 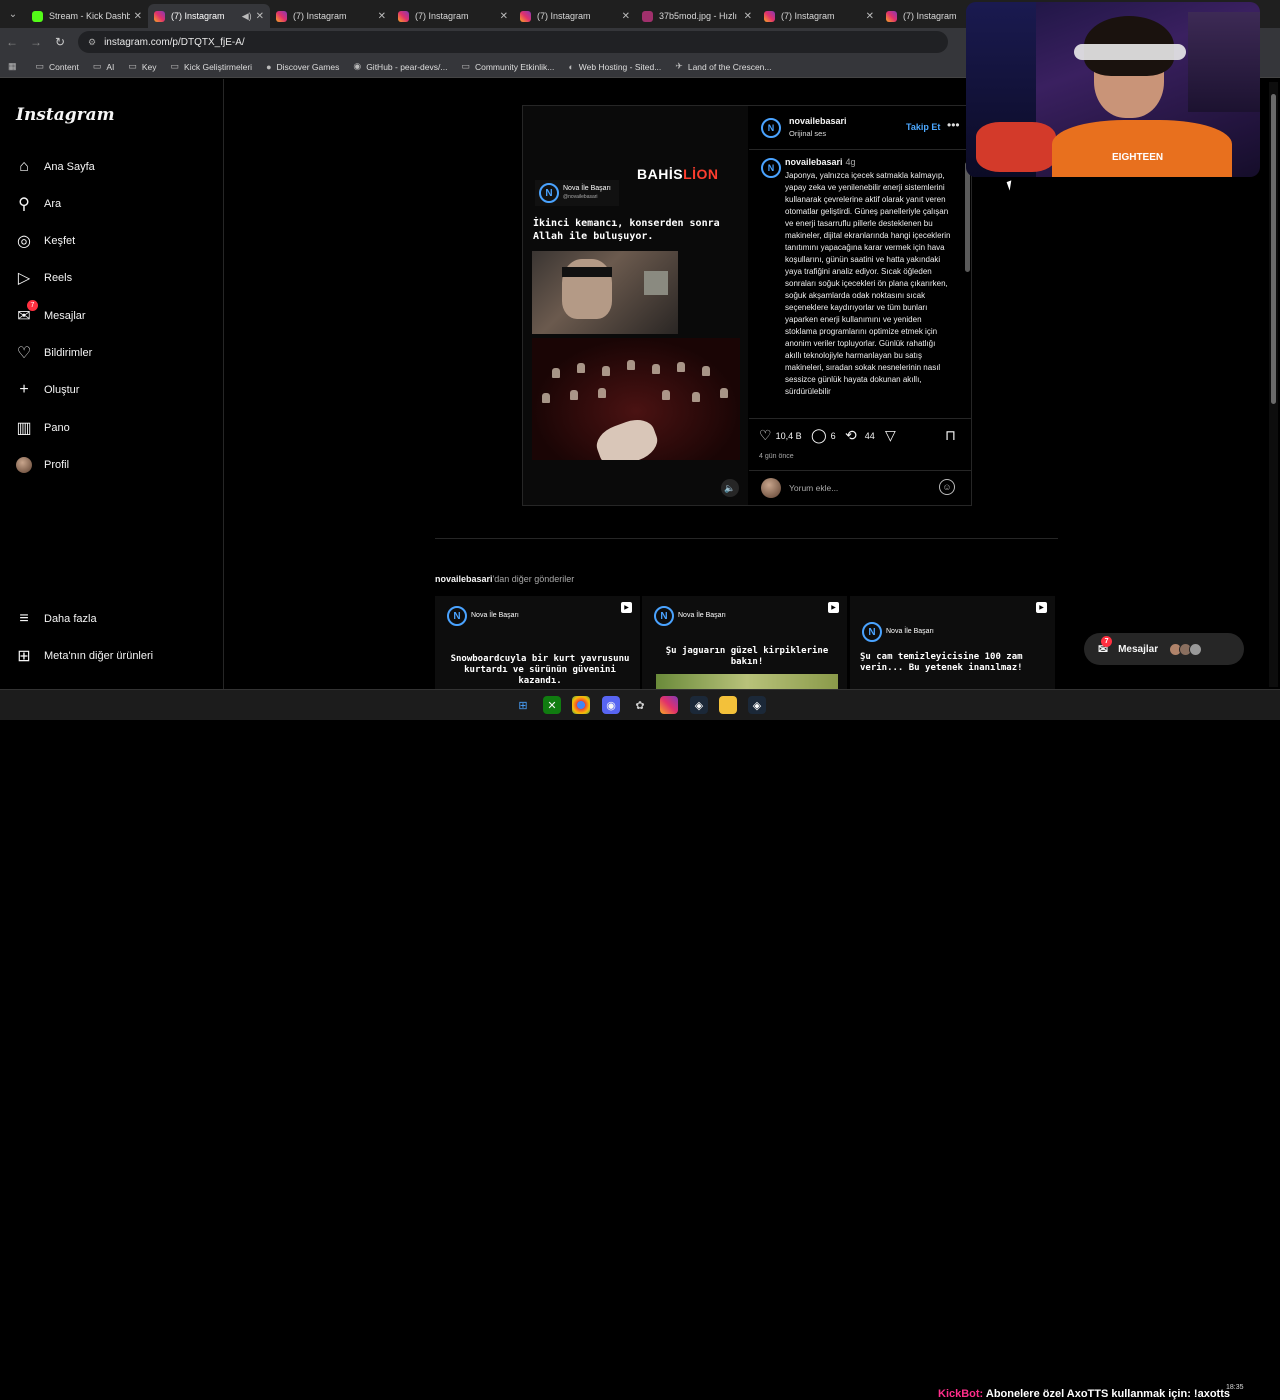 I want to click on globe-icon: ◐, so click(x=571, y=66).